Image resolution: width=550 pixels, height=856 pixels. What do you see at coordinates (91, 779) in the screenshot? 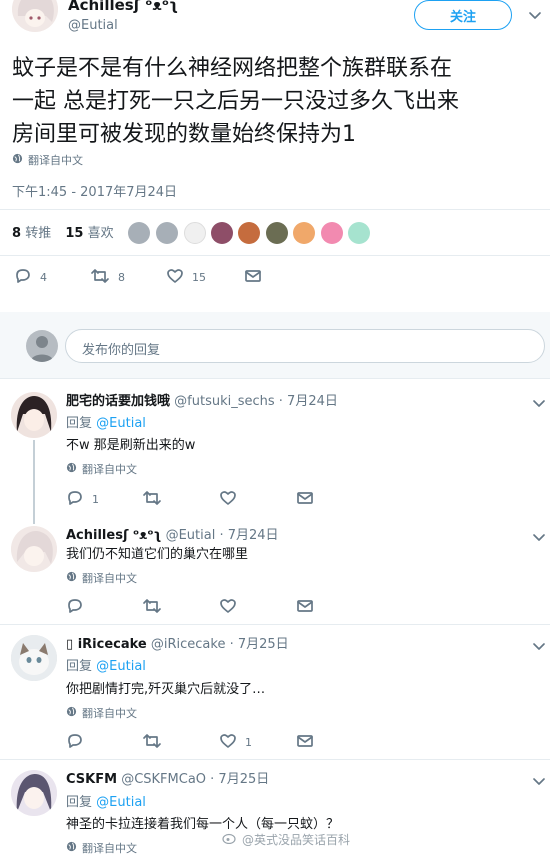
I see `reply-author-name: CSKFM` at bounding box center [91, 779].